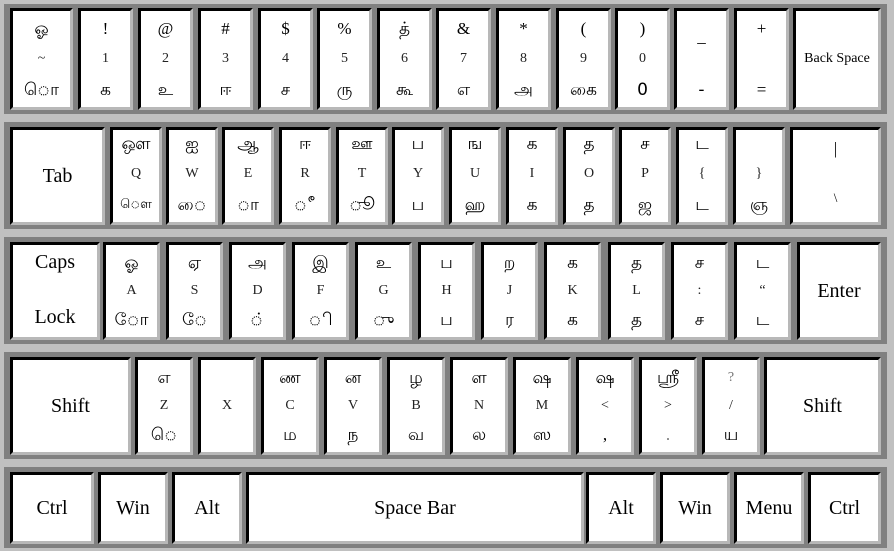 This screenshot has height=551, width=894. I want to click on key-l: த L த, so click(636, 291).